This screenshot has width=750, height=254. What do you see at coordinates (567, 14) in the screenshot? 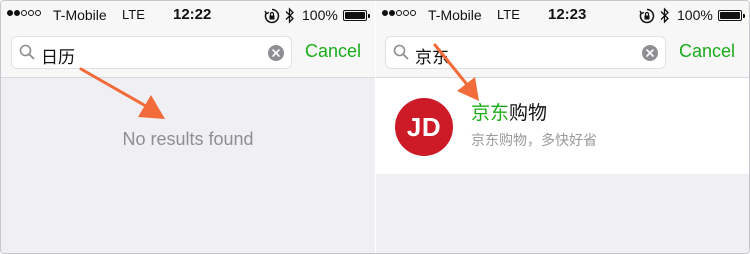
I see `status-time: 12:23` at bounding box center [567, 14].